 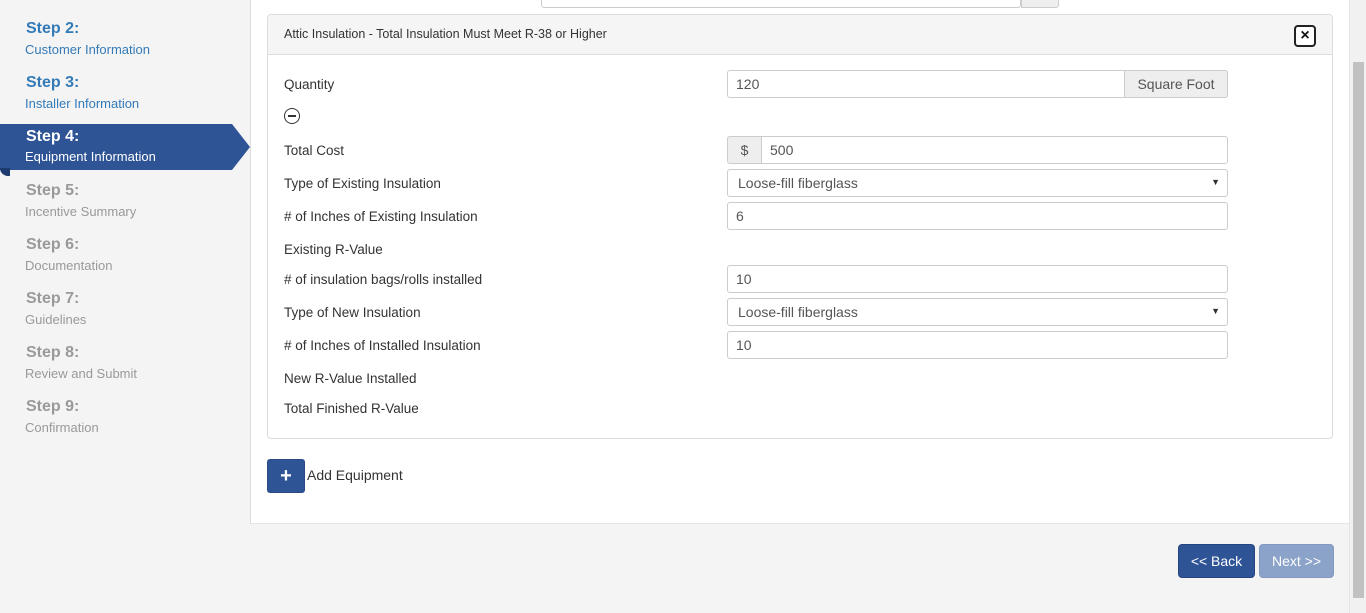 What do you see at coordinates (382, 345) in the screenshot?
I see `installed-inches-label: # of Inches of Installed Insulation` at bounding box center [382, 345].